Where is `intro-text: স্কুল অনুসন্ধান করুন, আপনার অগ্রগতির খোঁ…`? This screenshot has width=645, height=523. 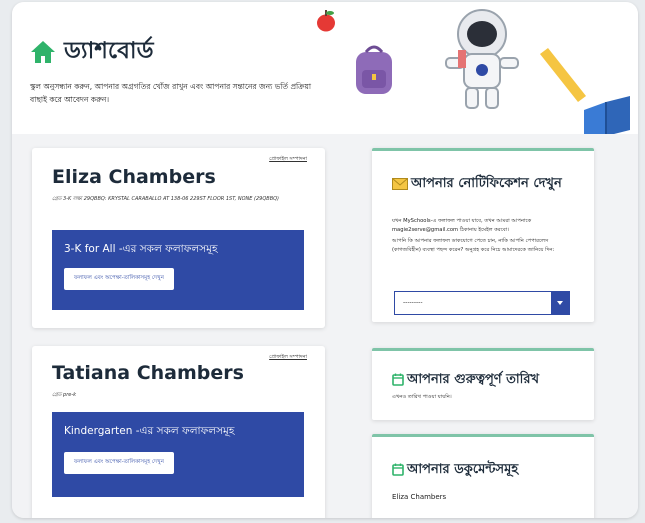
intro-text: স্কুল অনুসন্ধান করুন, আপনার অগ্রগতির খোঁ… is located at coordinates (171, 93).